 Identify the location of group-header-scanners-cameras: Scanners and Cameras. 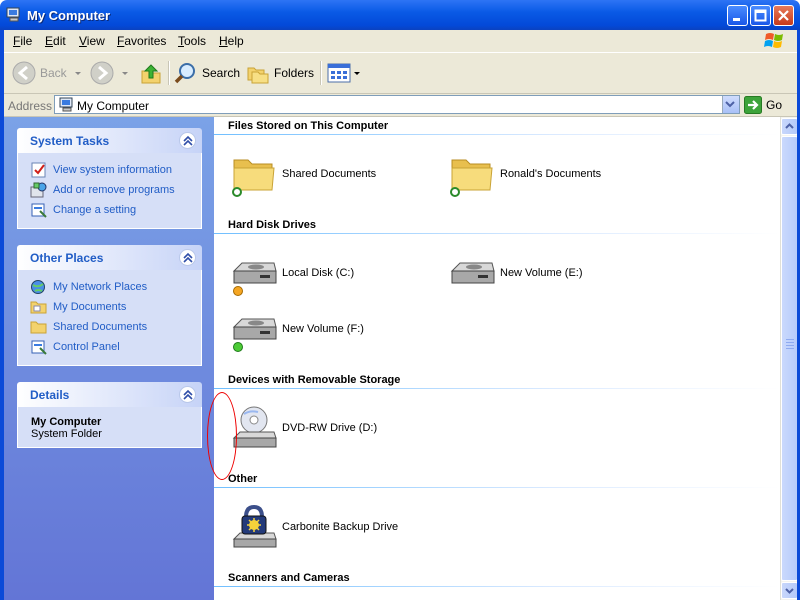
(289, 578).